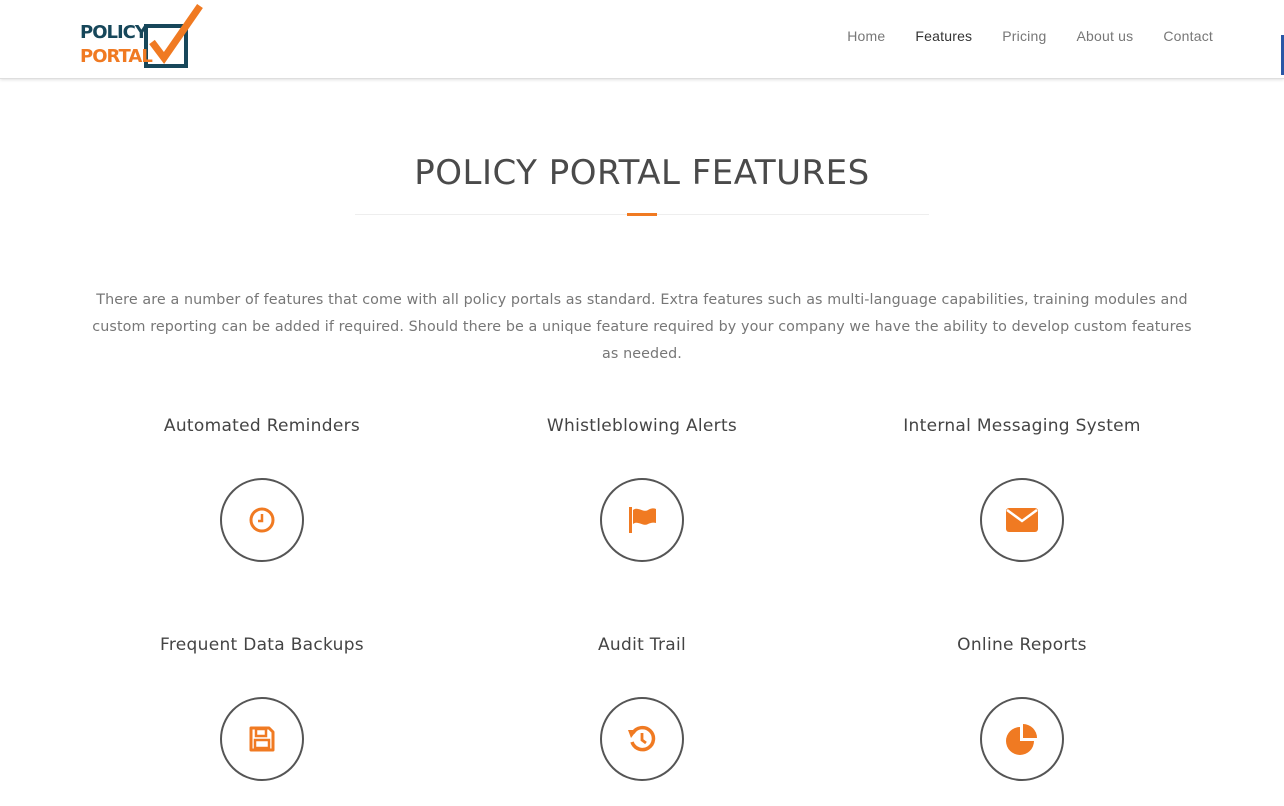 The height and width of the screenshot is (806, 1284). What do you see at coordinates (1104, 36) in the screenshot?
I see `nav-link-about-us: About us` at bounding box center [1104, 36].